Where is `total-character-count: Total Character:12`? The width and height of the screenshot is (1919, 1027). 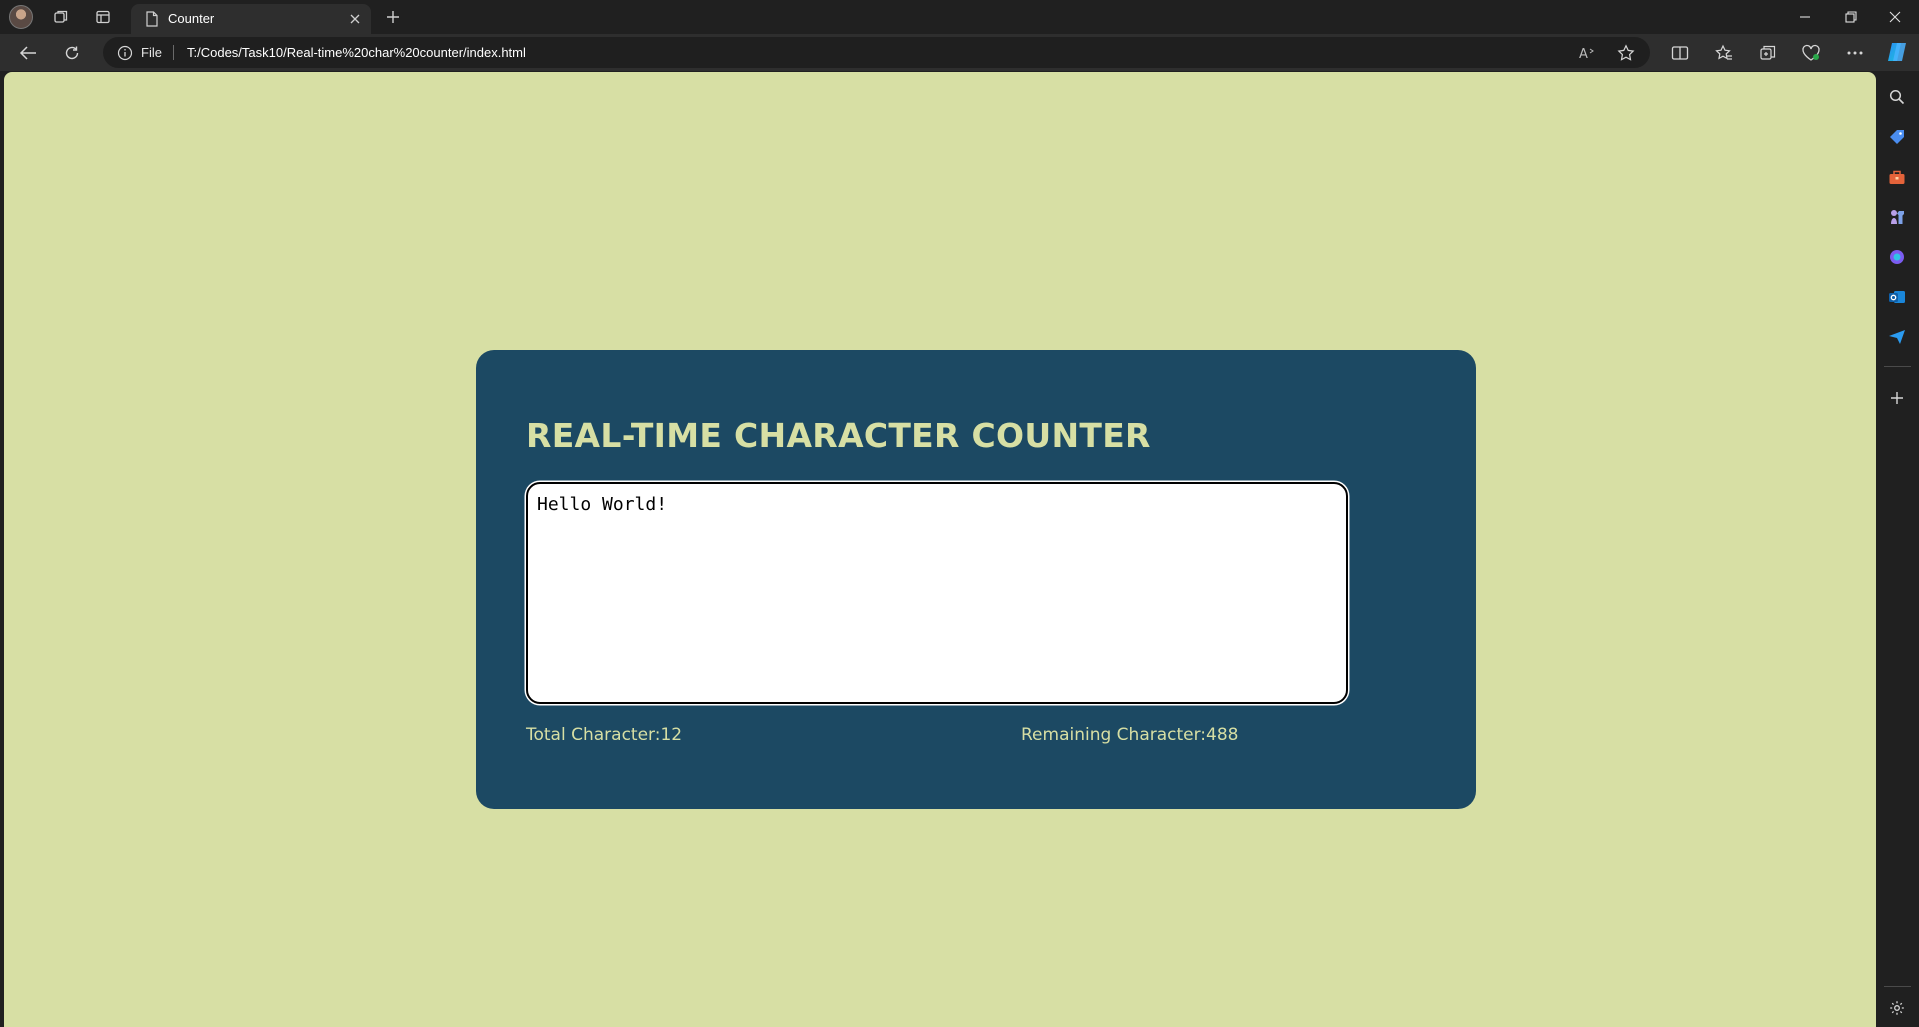 total-character-count: Total Character:12 is located at coordinates (604, 735).